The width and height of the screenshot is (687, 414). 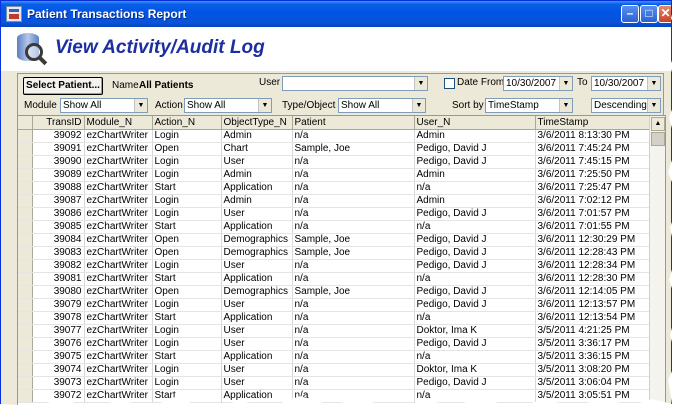 What do you see at coordinates (626, 105) in the screenshot?
I see `sort-order-select: Descending ▼` at bounding box center [626, 105].